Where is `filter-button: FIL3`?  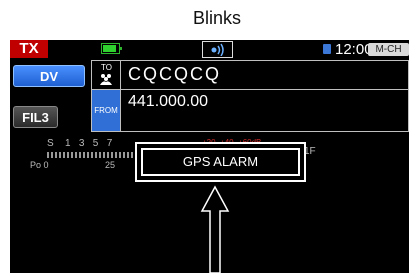
filter-button: FIL3 is located at coordinates (35, 117).